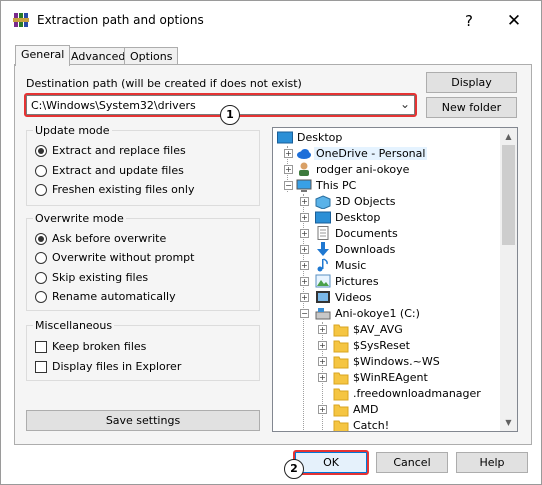 The image size is (542, 485). What do you see at coordinates (294, 469) in the screenshot?
I see `annotation-badge-2: 2` at bounding box center [294, 469].